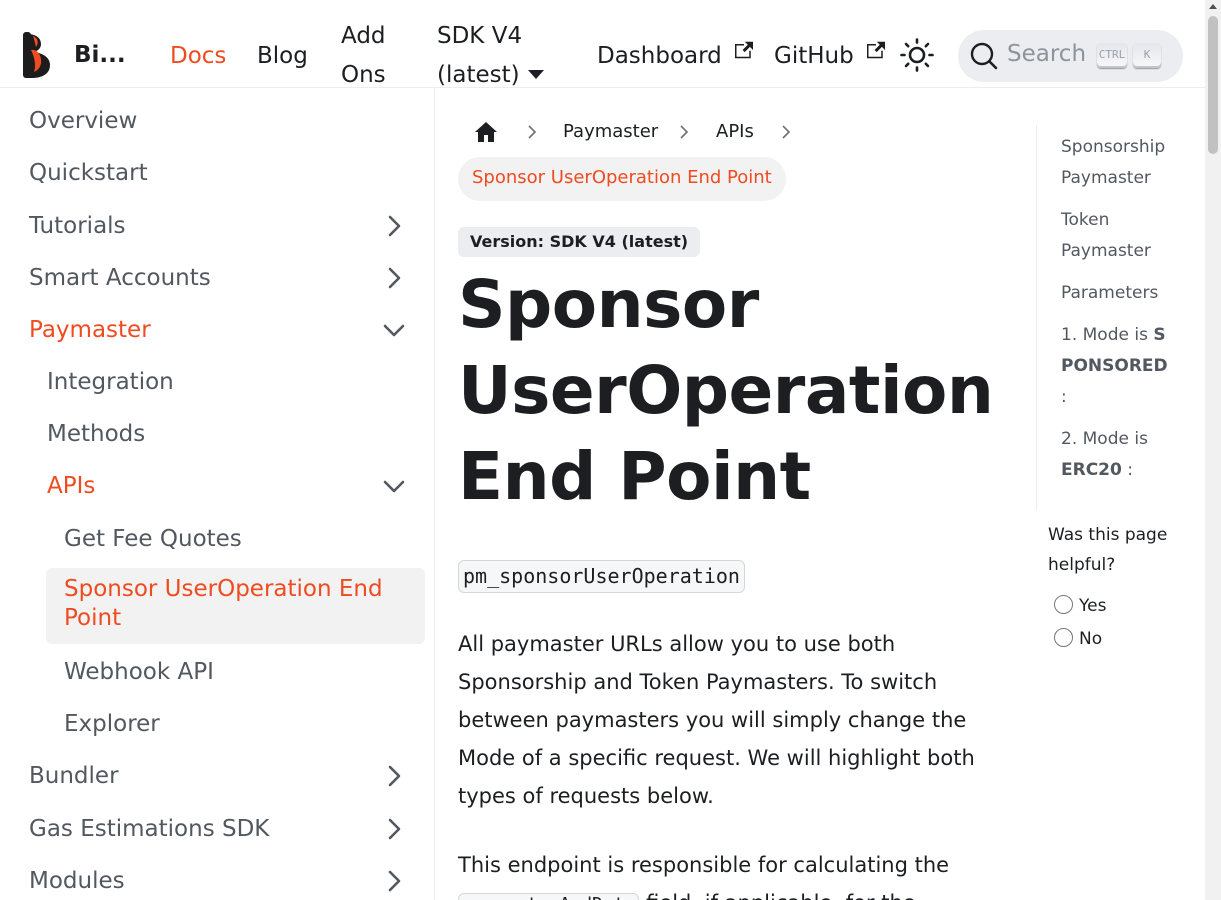  What do you see at coordinates (77, 226) in the screenshot?
I see `sidebar-item-tutorials: Tutorials` at bounding box center [77, 226].